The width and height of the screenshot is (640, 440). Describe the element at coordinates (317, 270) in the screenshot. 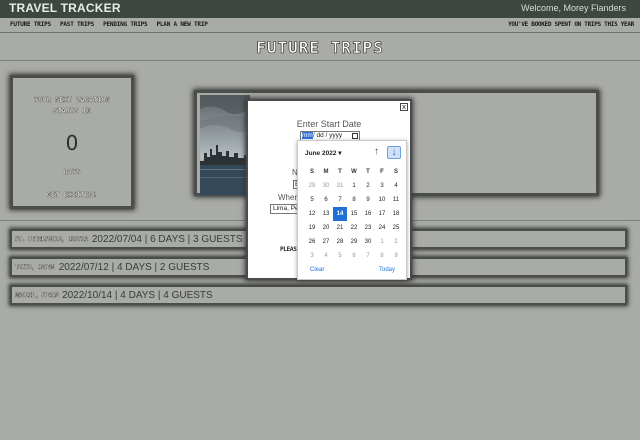

I see `clear-button: Clear` at that location.